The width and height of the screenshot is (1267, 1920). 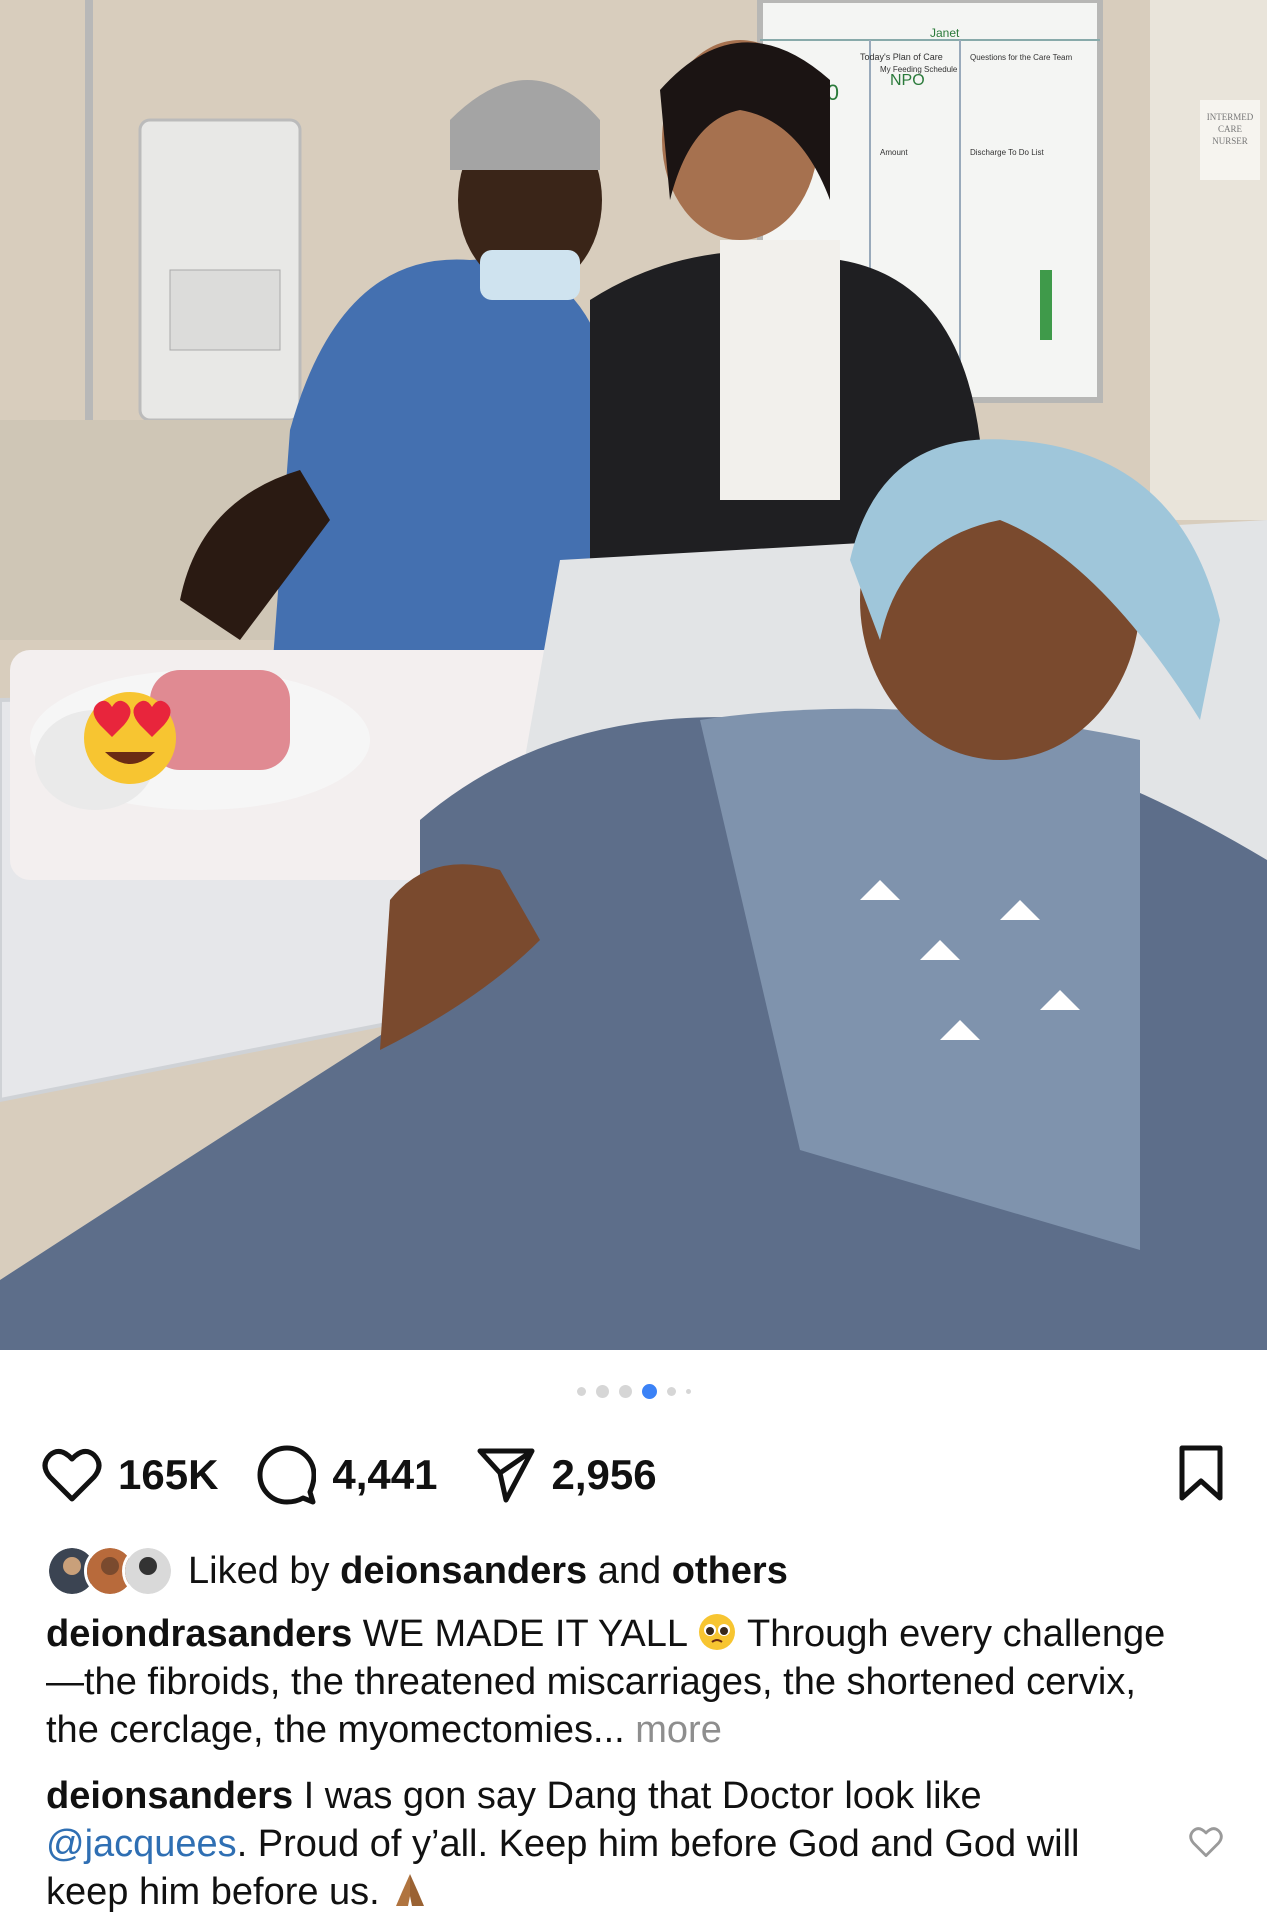 What do you see at coordinates (678, 1730) in the screenshot?
I see `caption-more-link: more` at bounding box center [678, 1730].